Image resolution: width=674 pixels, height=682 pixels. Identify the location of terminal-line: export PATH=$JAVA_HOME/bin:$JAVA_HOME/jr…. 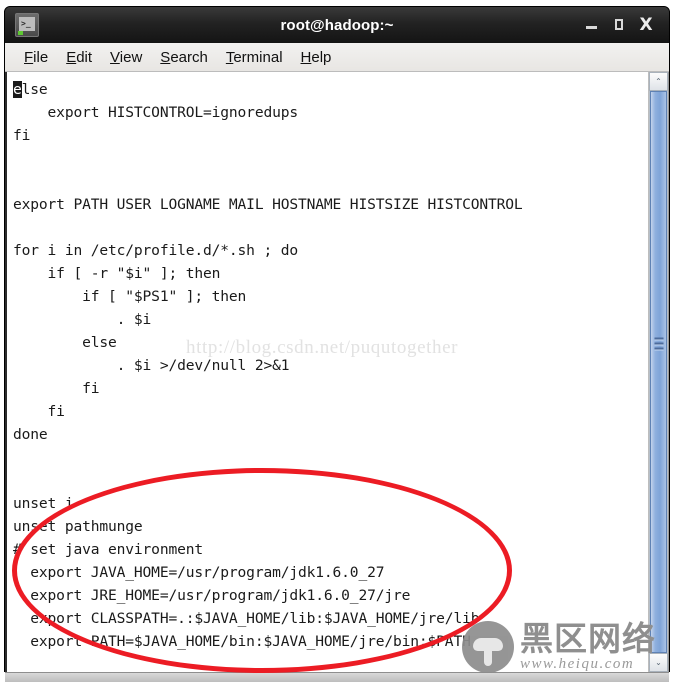
(242, 641).